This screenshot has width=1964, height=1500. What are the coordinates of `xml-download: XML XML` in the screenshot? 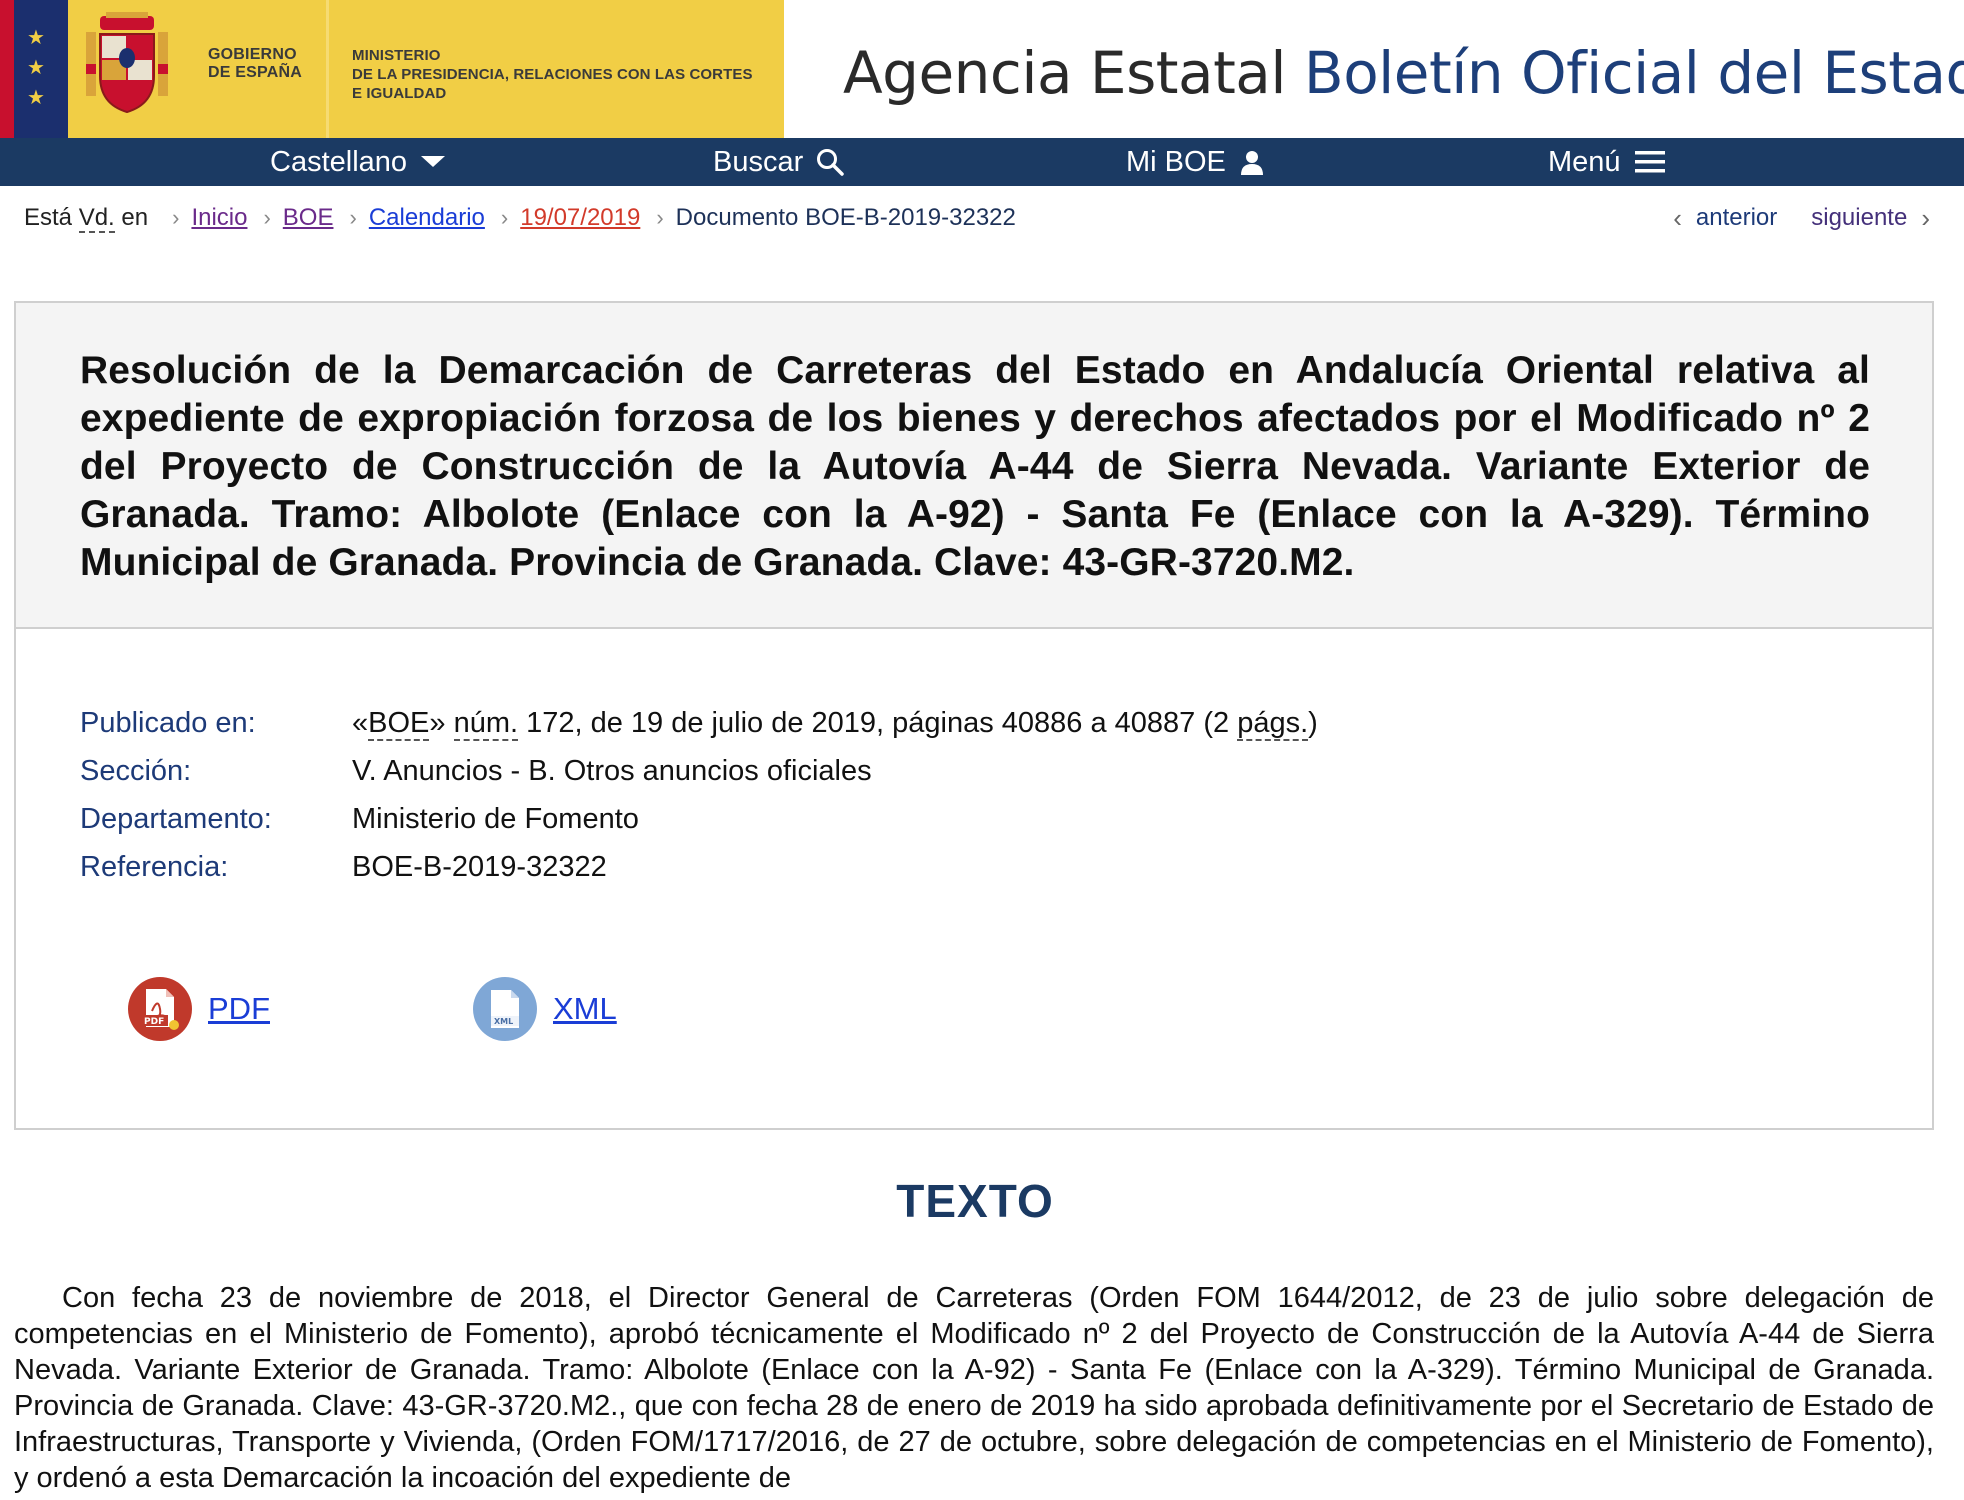 It's located at (545, 1009).